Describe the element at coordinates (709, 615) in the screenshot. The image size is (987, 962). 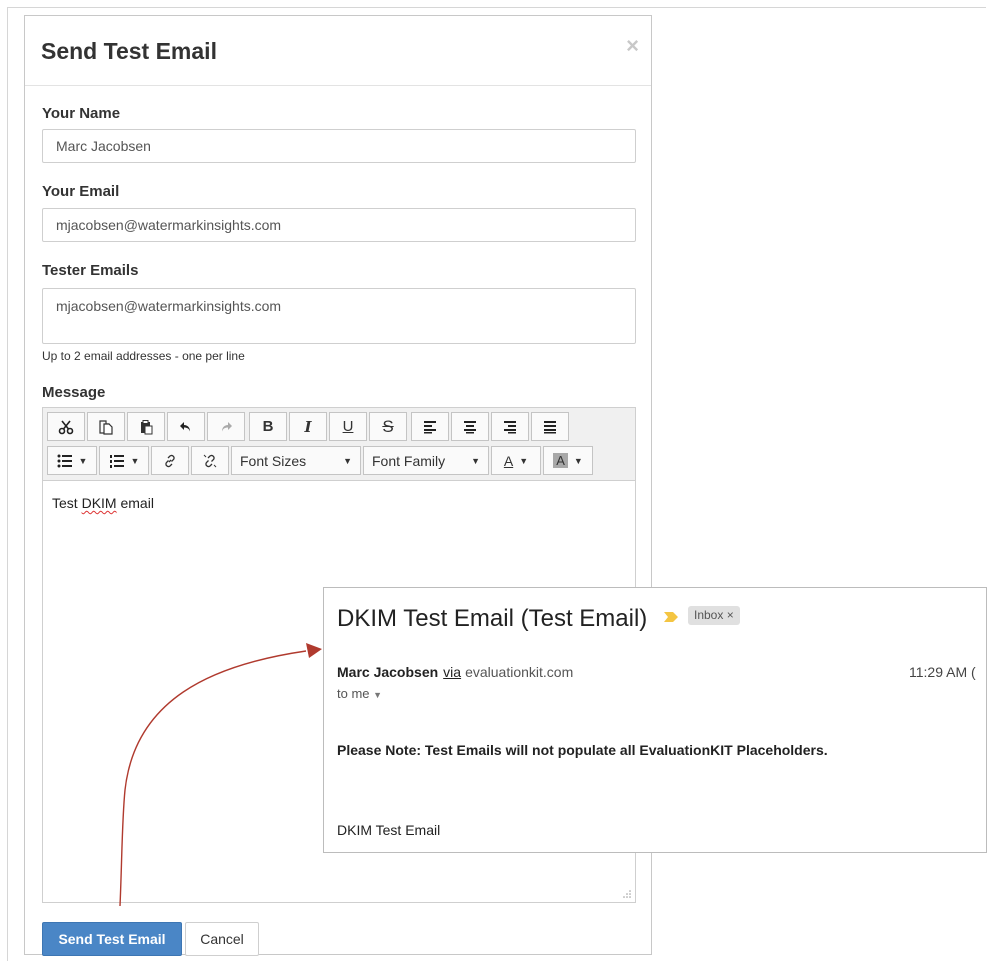
I see `inbox-label-text: Inbox` at that location.